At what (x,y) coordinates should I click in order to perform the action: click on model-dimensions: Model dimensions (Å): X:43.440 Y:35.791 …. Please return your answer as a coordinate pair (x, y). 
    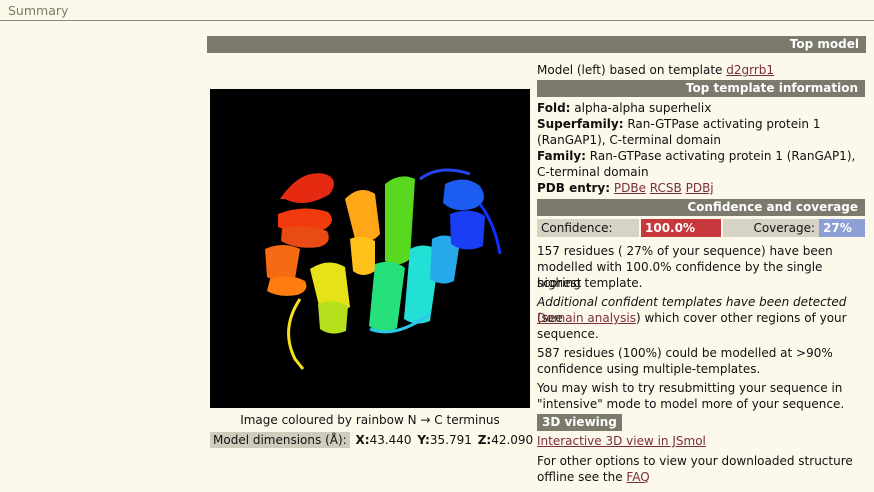
    Looking at the image, I should click on (372, 440).